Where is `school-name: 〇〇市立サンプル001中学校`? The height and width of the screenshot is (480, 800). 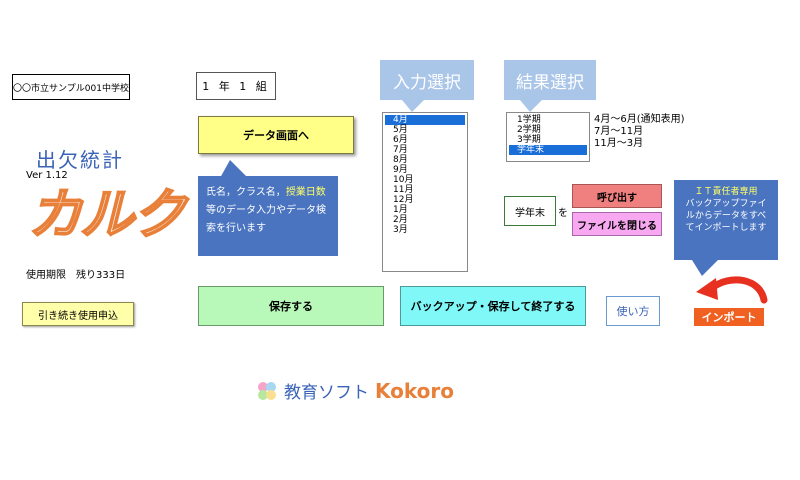 school-name: 〇〇市立サンプル001中学校 is located at coordinates (71, 87).